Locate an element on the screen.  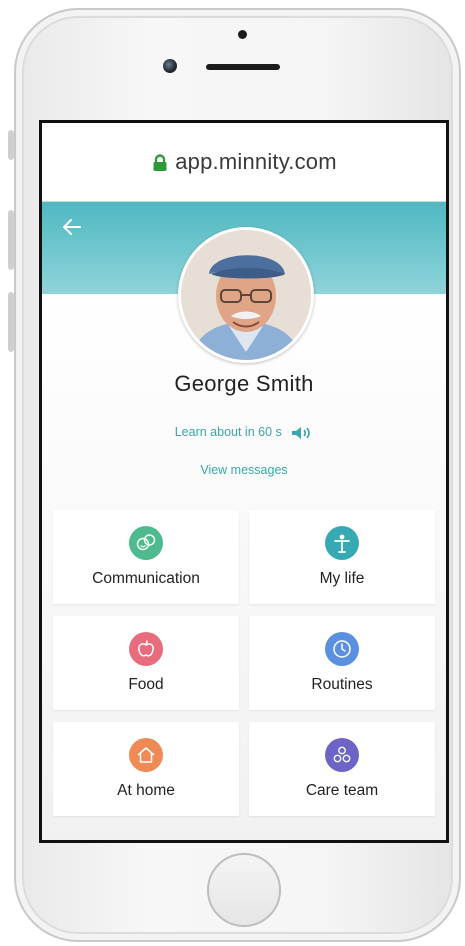
profile-name: George Smith is located at coordinates (244, 383).